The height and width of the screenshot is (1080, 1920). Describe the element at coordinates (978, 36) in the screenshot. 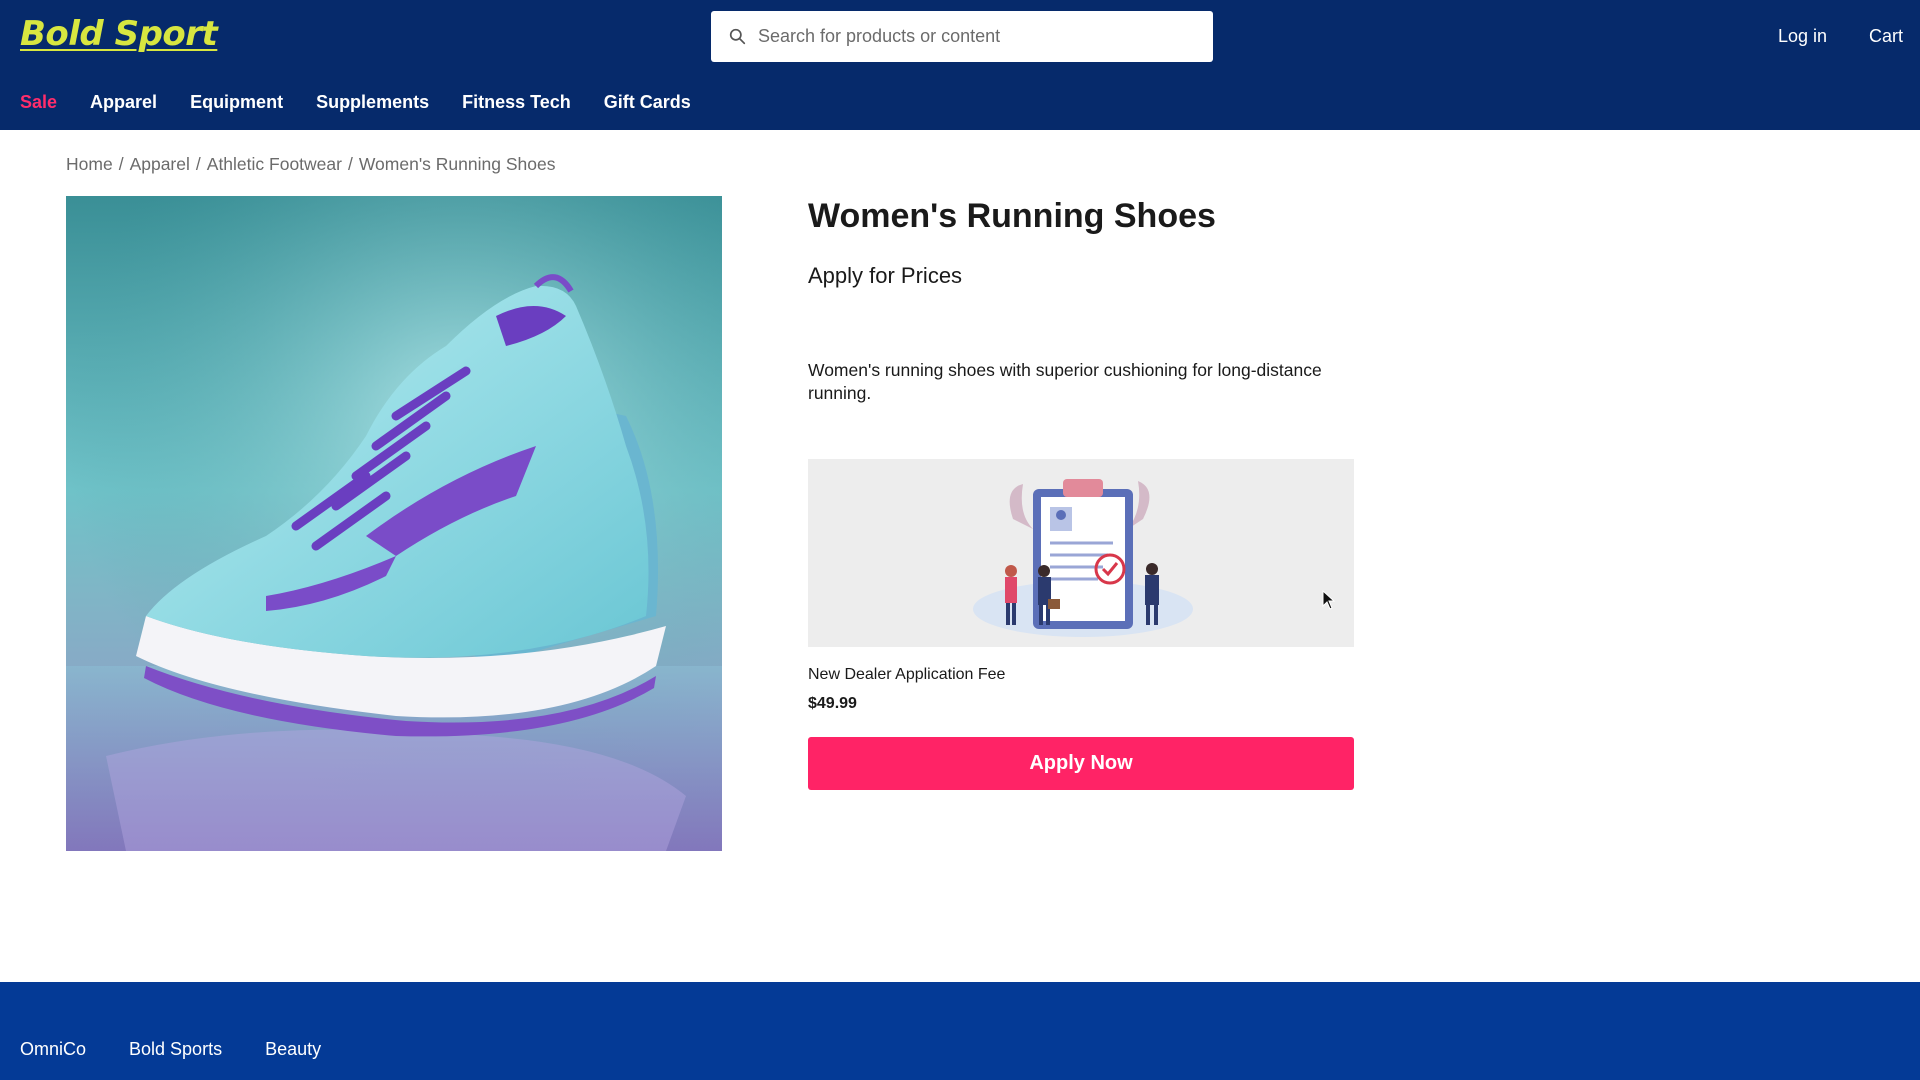

I see `search-input` at that location.